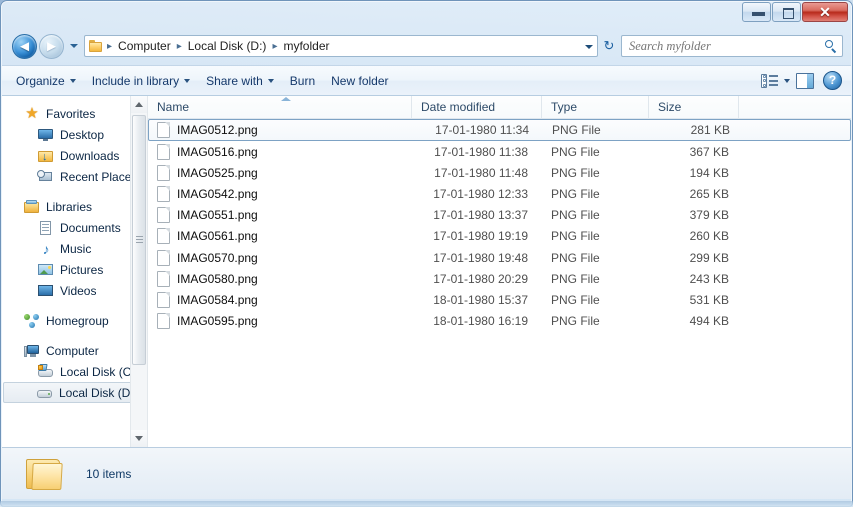 The height and width of the screenshot is (507, 853). What do you see at coordinates (74, 206) in the screenshot?
I see `sidebar-item-libraries: Libraries` at bounding box center [74, 206].